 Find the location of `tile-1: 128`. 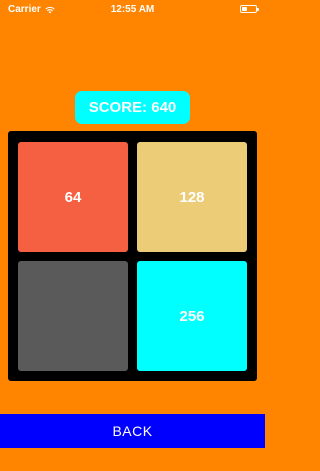

tile-1: 128 is located at coordinates (192, 197).